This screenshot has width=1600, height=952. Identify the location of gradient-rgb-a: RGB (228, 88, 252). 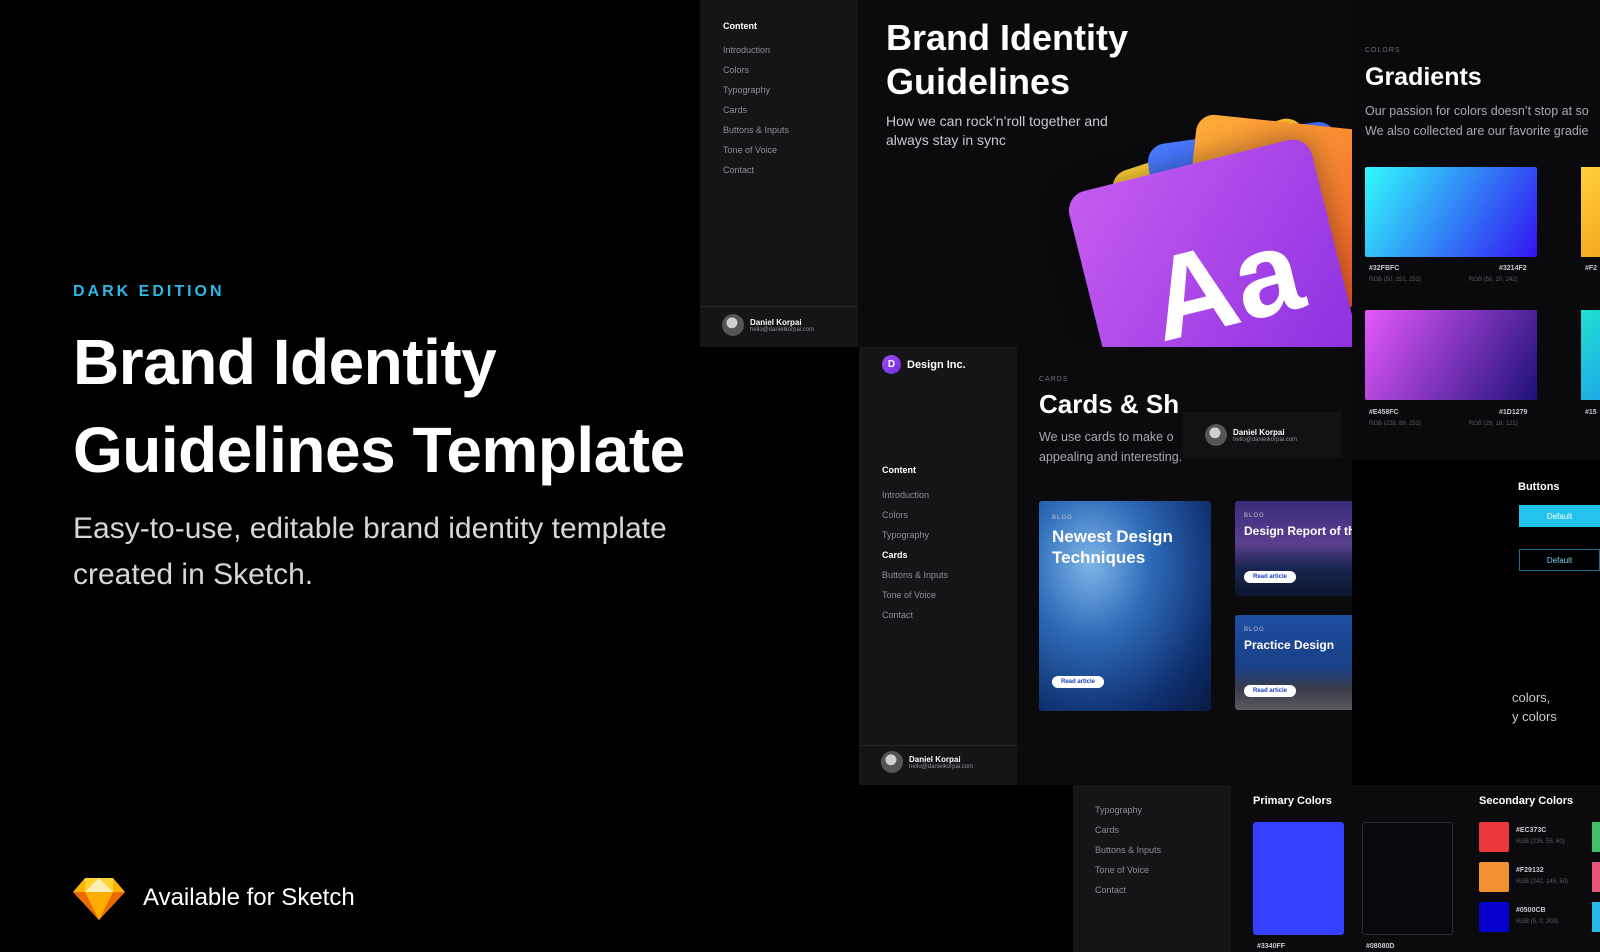
(1395, 424).